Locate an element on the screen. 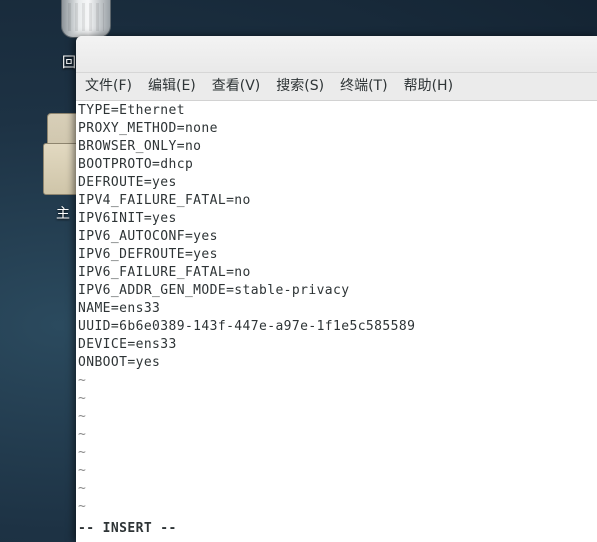 This screenshot has width=597, height=542. menu-help: 帮助(H) is located at coordinates (428, 86).